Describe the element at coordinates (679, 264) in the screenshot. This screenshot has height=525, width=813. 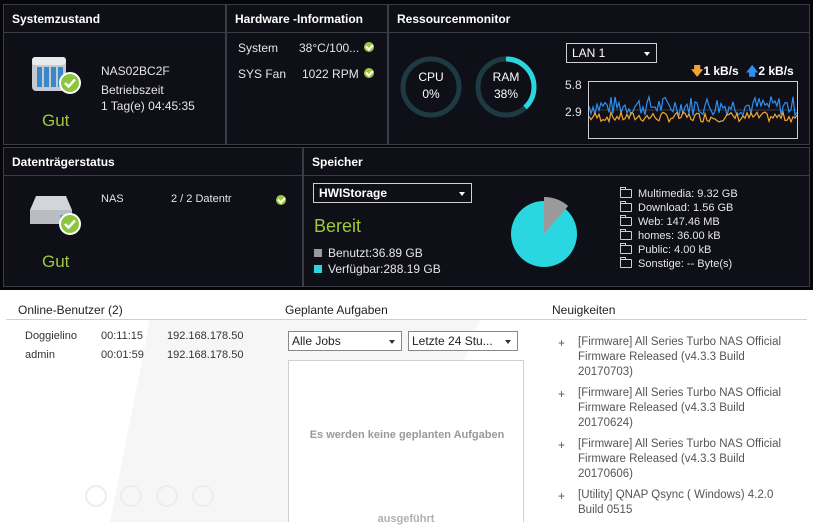
I see `folder-item: Sonstige: -- Byte(s)` at that location.